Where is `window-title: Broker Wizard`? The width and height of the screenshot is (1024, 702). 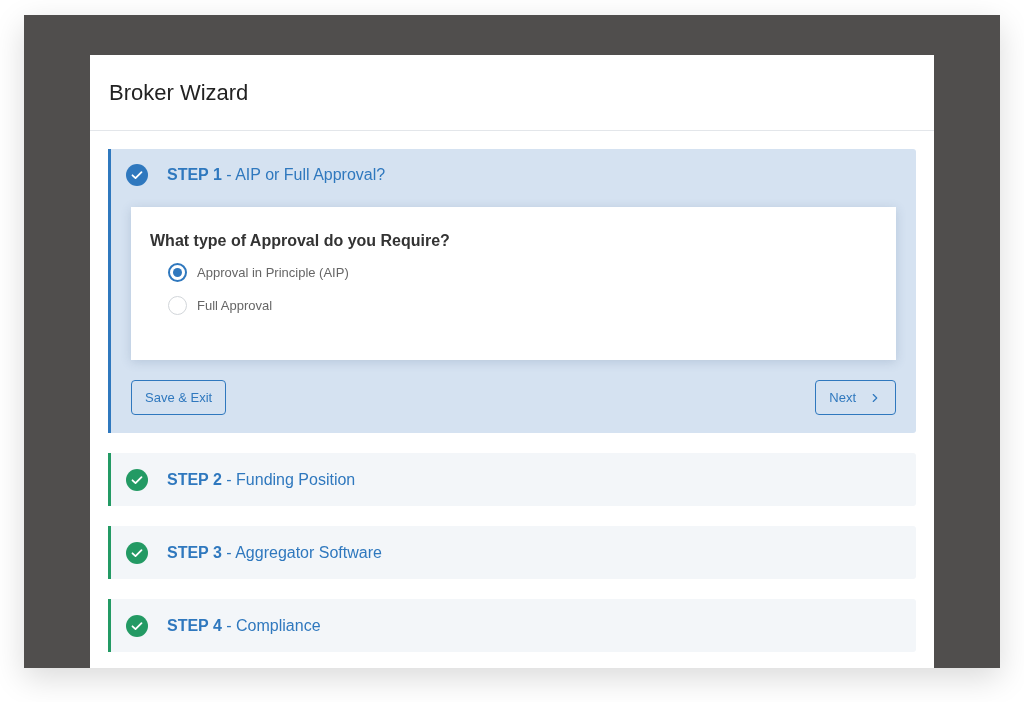 window-title: Broker Wizard is located at coordinates (179, 93).